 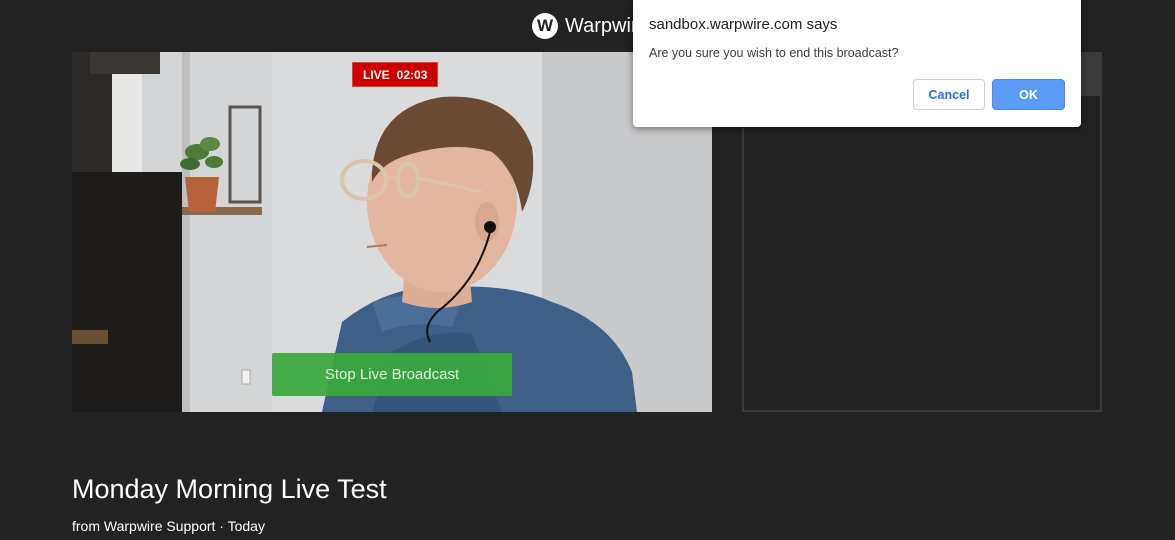 What do you see at coordinates (743, 24) in the screenshot?
I see `dialog-title: sandbox.warpwire.com says` at bounding box center [743, 24].